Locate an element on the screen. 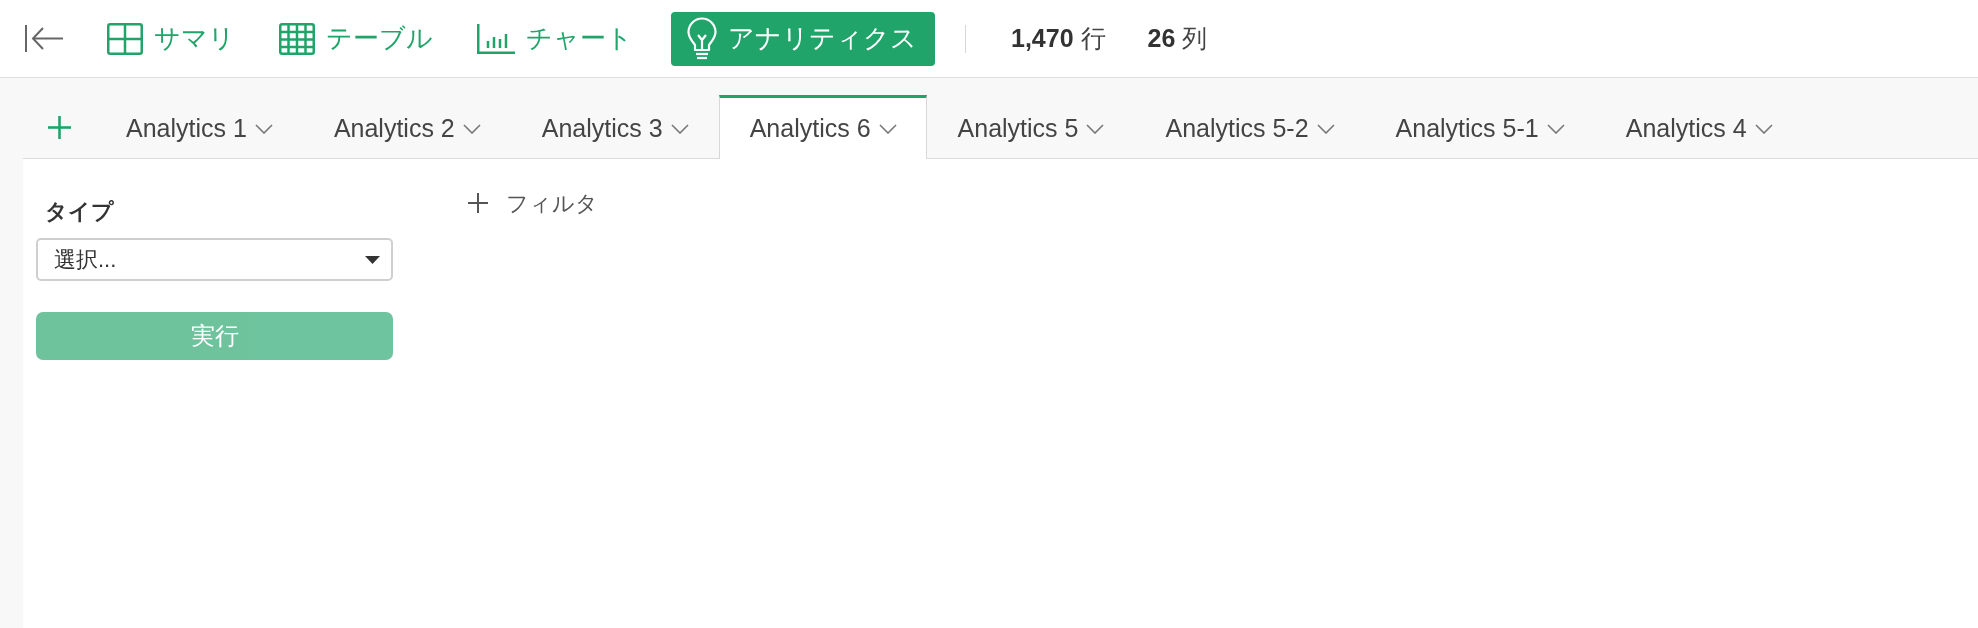  collapse-left-icon is located at coordinates (44, 38).